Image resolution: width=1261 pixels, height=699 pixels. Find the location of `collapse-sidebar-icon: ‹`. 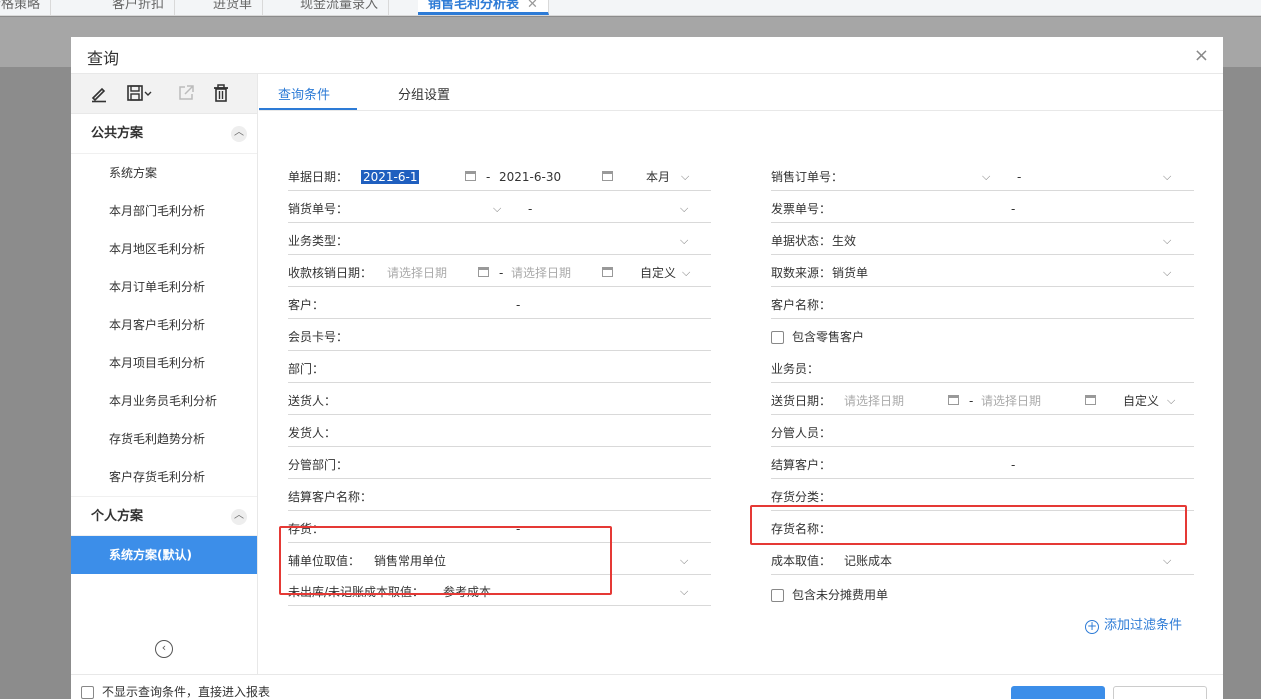

collapse-sidebar-icon: ‹ is located at coordinates (164, 649).